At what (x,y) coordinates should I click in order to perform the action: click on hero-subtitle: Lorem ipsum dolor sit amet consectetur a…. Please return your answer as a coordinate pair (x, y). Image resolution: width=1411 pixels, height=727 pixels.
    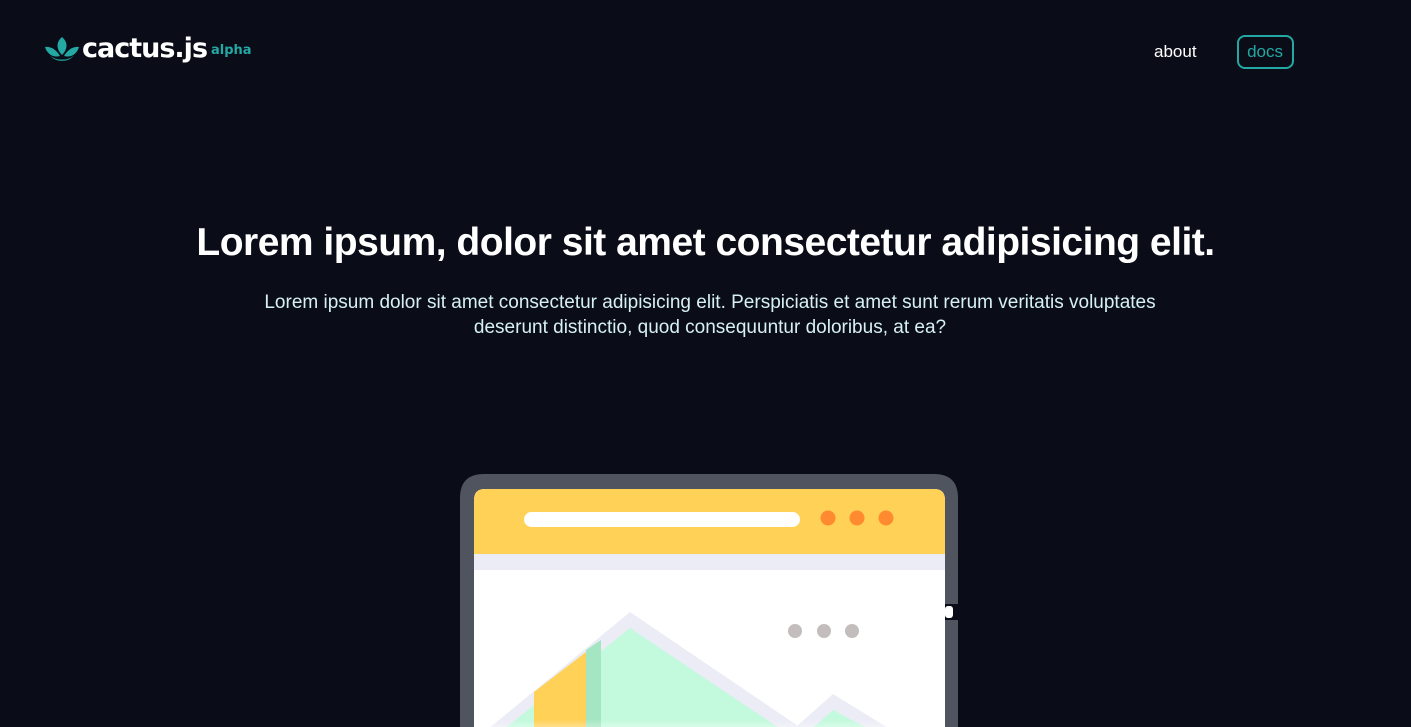
    Looking at the image, I should click on (710, 315).